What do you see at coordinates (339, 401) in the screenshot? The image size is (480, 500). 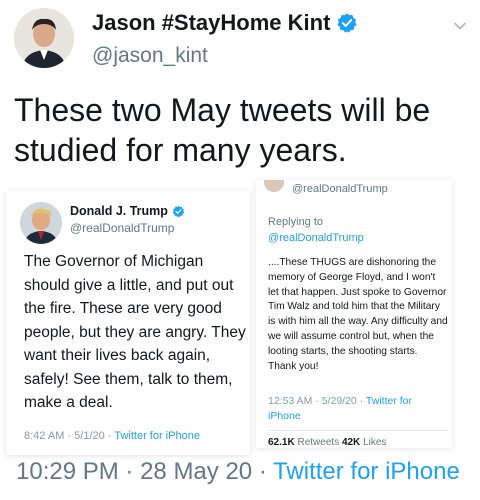 I see `embedded-tweet-date: 5/29/20` at bounding box center [339, 401].